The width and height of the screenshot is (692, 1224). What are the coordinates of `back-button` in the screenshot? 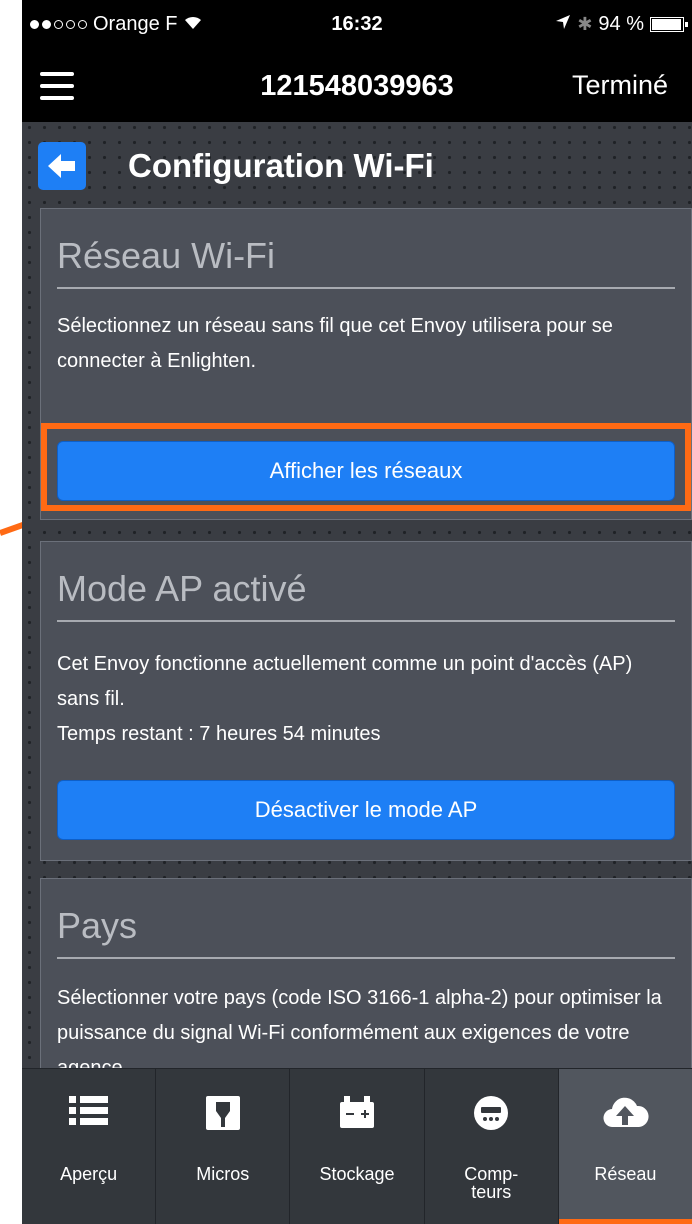 It's located at (62, 166).